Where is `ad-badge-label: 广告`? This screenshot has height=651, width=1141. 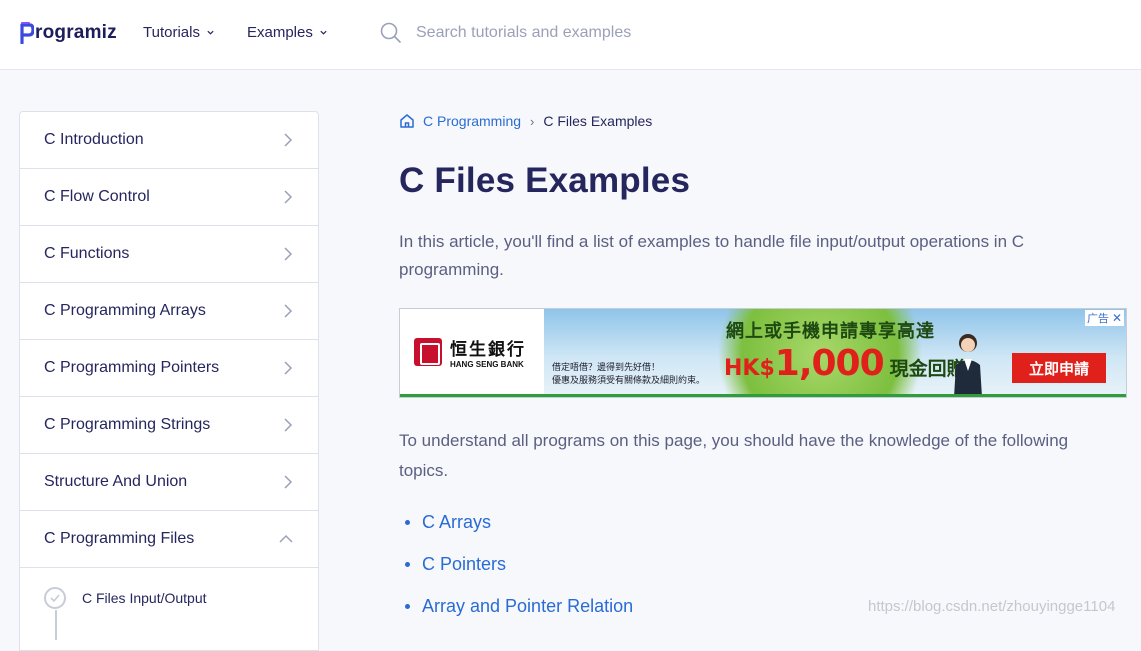 ad-badge-label: 广告 is located at coordinates (1097, 319).